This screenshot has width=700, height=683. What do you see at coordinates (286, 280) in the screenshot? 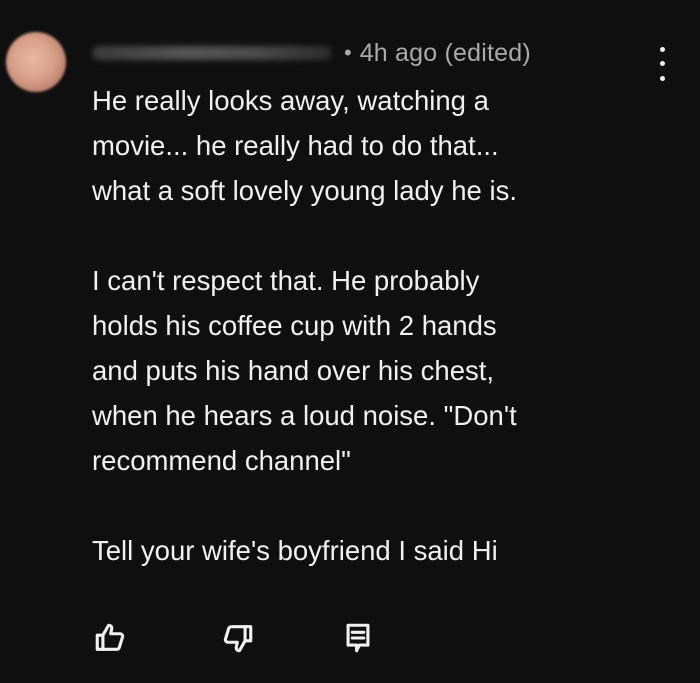
I see `comment-line: I can't respect that. He probably` at bounding box center [286, 280].